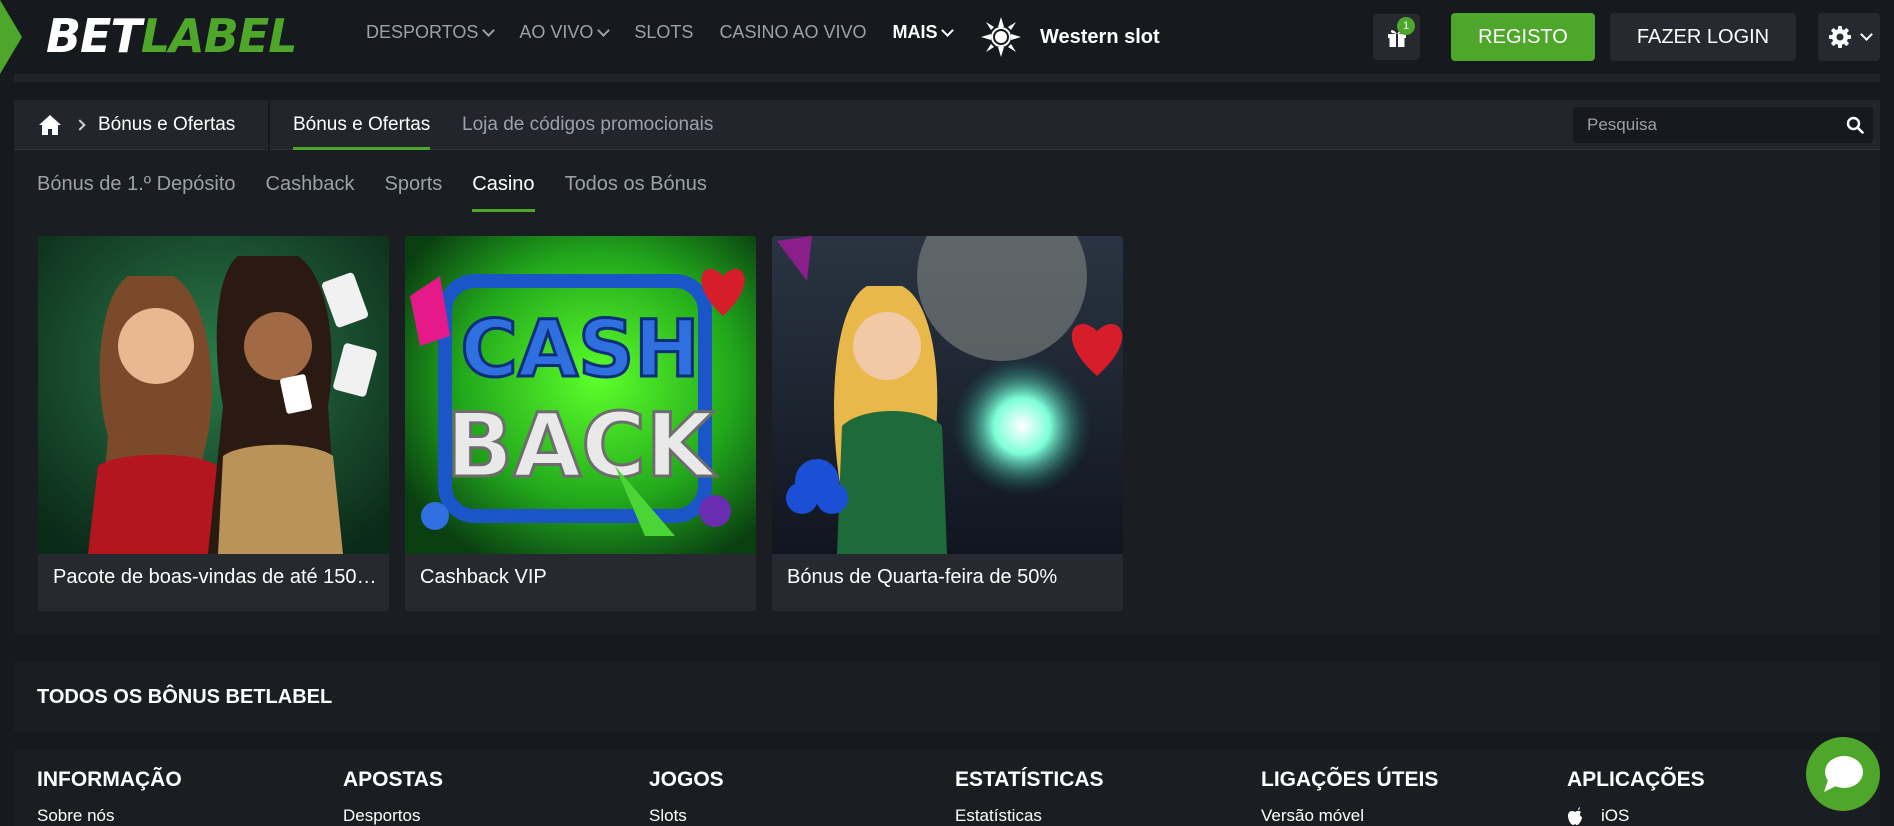 The width and height of the screenshot is (1894, 826). I want to click on footer-col-ligacoes-uteis: LIGAÇÕES ÚTEIS Versão móvel, so click(1349, 797).